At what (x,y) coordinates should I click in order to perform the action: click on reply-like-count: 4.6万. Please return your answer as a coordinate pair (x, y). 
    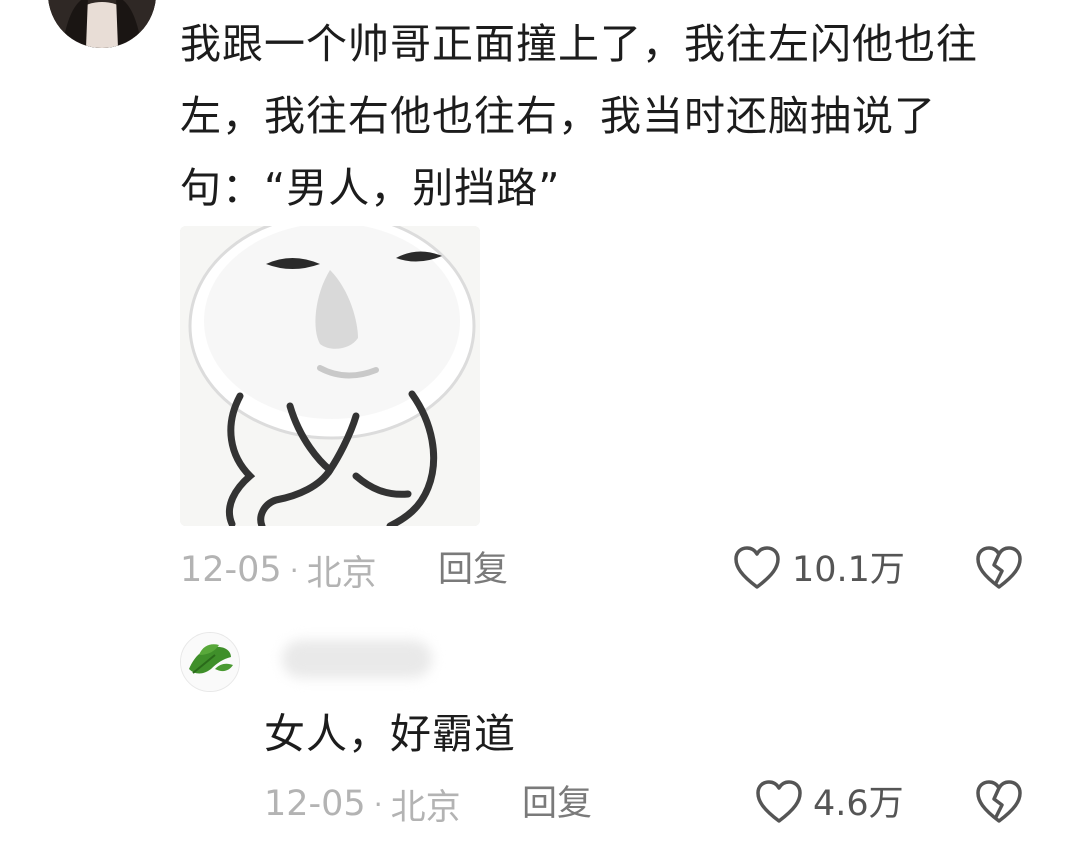
    Looking at the image, I should click on (858, 804).